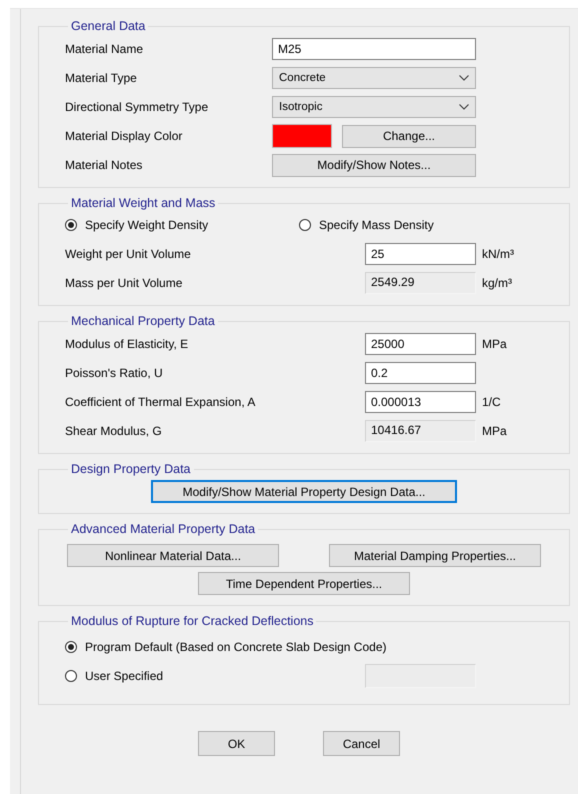 The image size is (578, 794). Describe the element at coordinates (420, 402) in the screenshot. I see `input-field: 0.000013` at that location.